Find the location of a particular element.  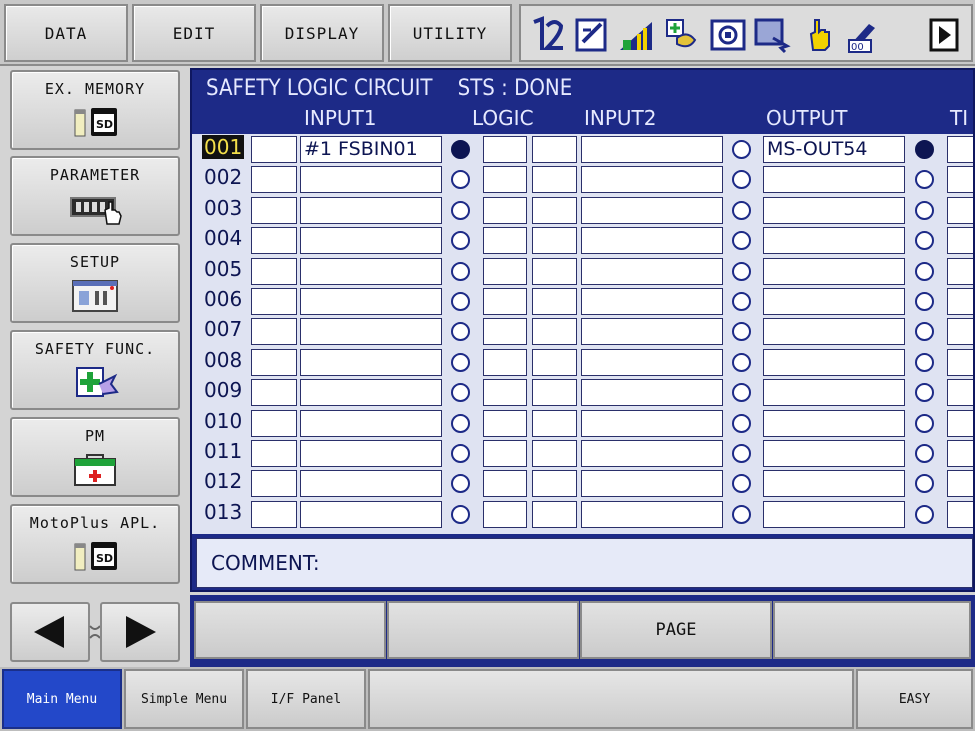

table-row: 005 is located at coordinates (582, 271).